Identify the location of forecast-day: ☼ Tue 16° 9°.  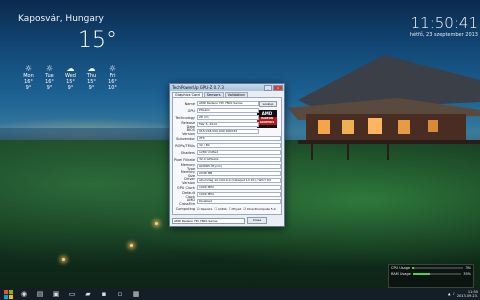
(49, 77).